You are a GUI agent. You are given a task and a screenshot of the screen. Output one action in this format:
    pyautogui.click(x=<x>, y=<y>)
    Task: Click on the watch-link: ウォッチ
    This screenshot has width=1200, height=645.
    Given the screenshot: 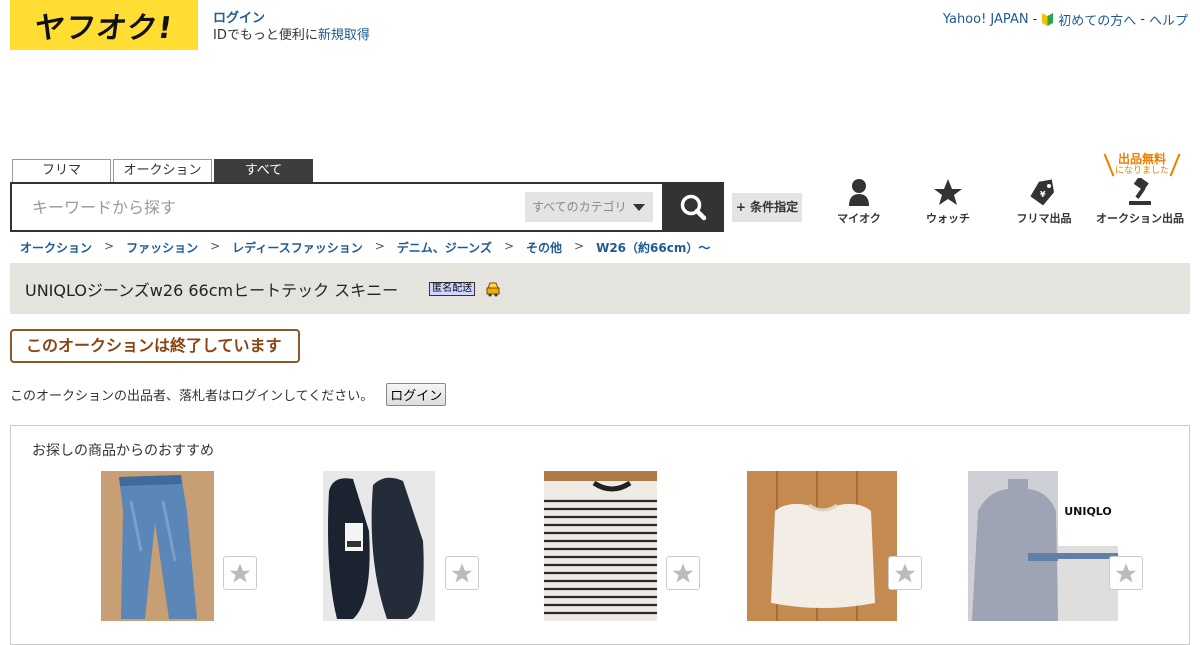 What is the action you would take?
    pyautogui.click(x=948, y=202)
    